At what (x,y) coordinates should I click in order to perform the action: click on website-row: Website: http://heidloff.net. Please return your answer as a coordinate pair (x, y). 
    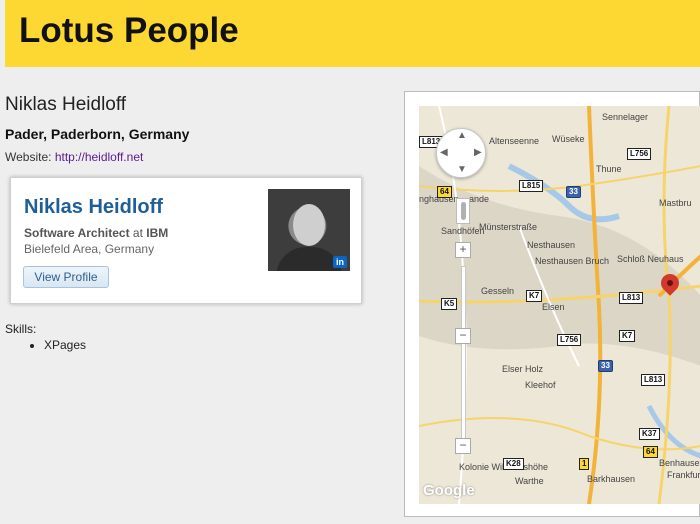
    Looking at the image, I should click on (74, 157).